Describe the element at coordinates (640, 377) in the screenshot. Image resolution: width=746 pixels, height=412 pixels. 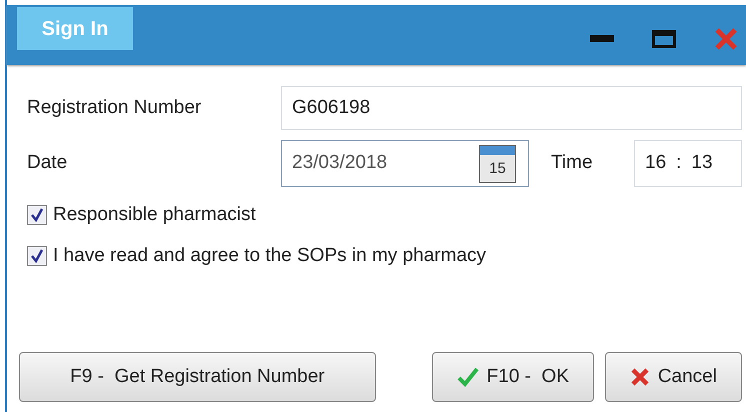
I see `cross-icon` at that location.